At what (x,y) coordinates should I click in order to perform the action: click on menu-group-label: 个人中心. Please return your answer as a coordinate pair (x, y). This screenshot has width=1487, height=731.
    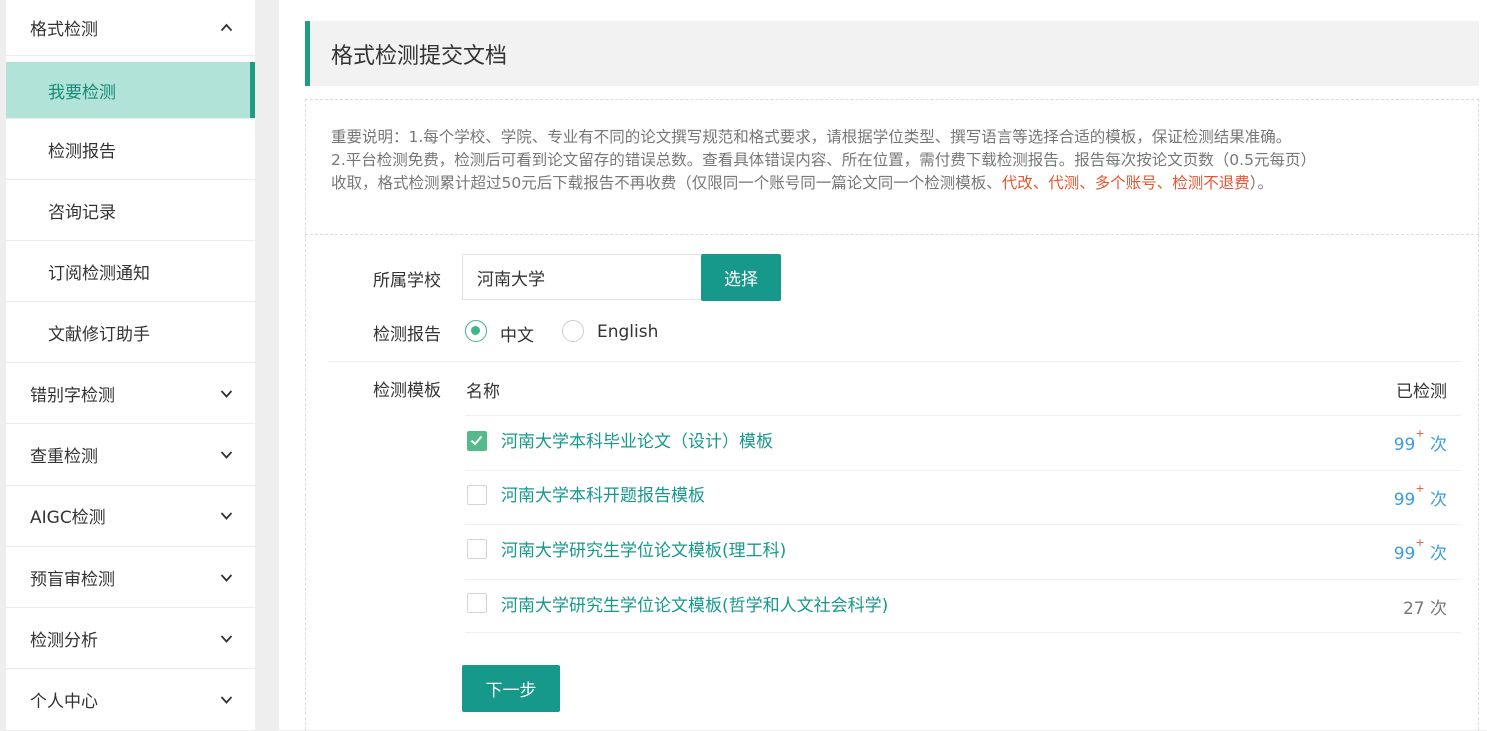
    Looking at the image, I should click on (64, 702).